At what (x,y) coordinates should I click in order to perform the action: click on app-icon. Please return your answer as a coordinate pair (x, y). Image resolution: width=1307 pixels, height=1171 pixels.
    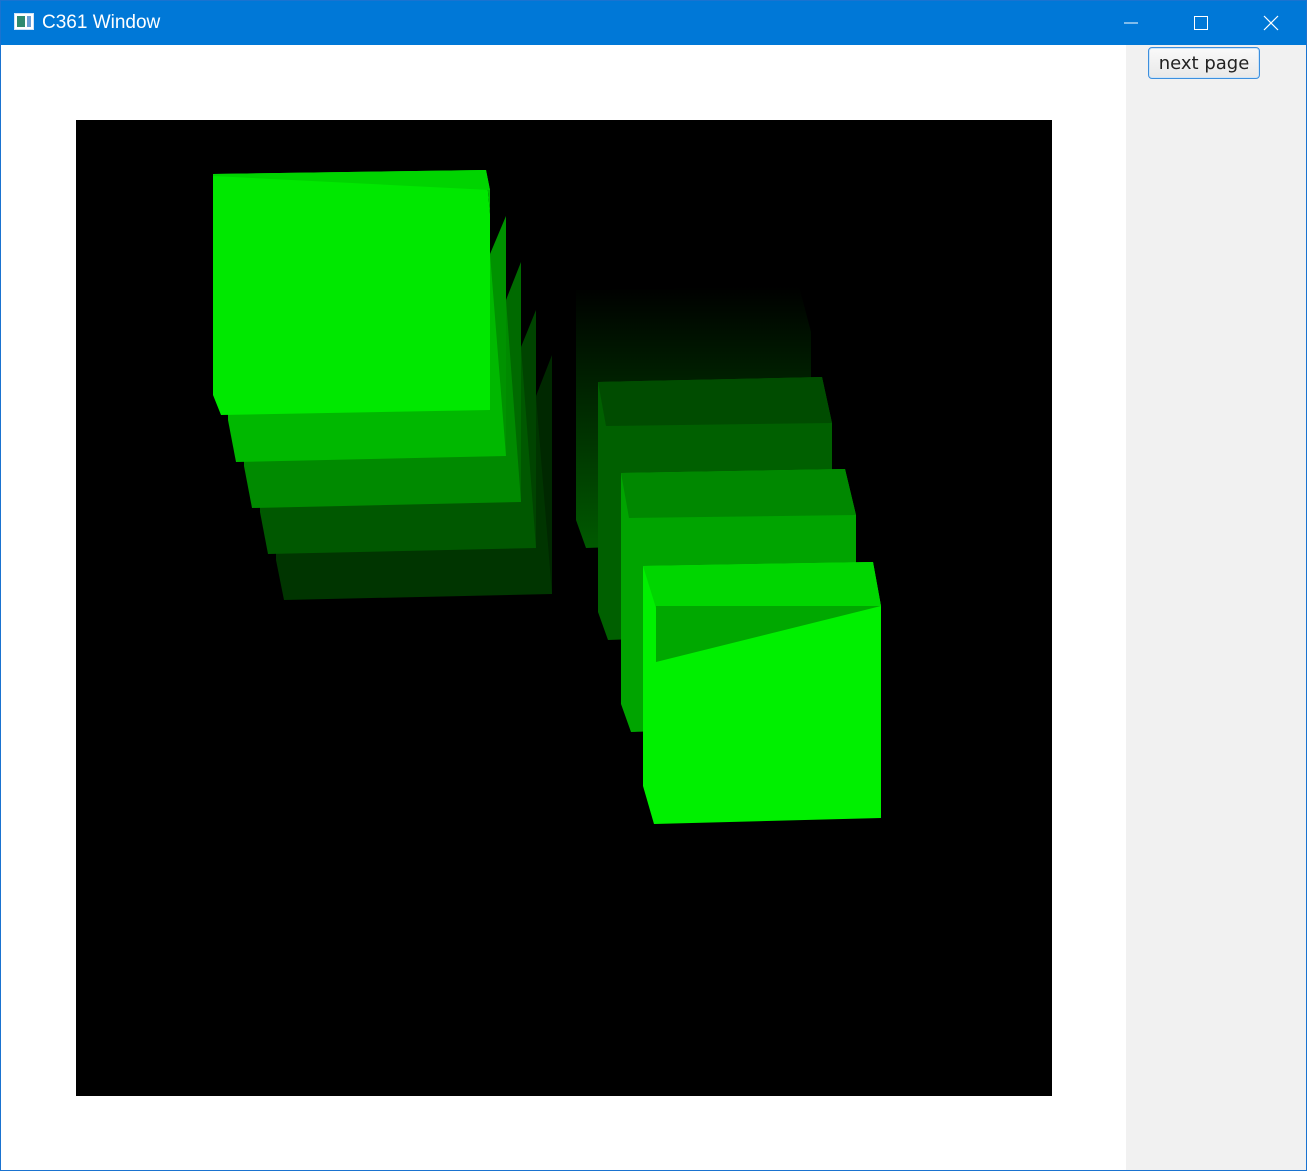
    Looking at the image, I should click on (24, 21).